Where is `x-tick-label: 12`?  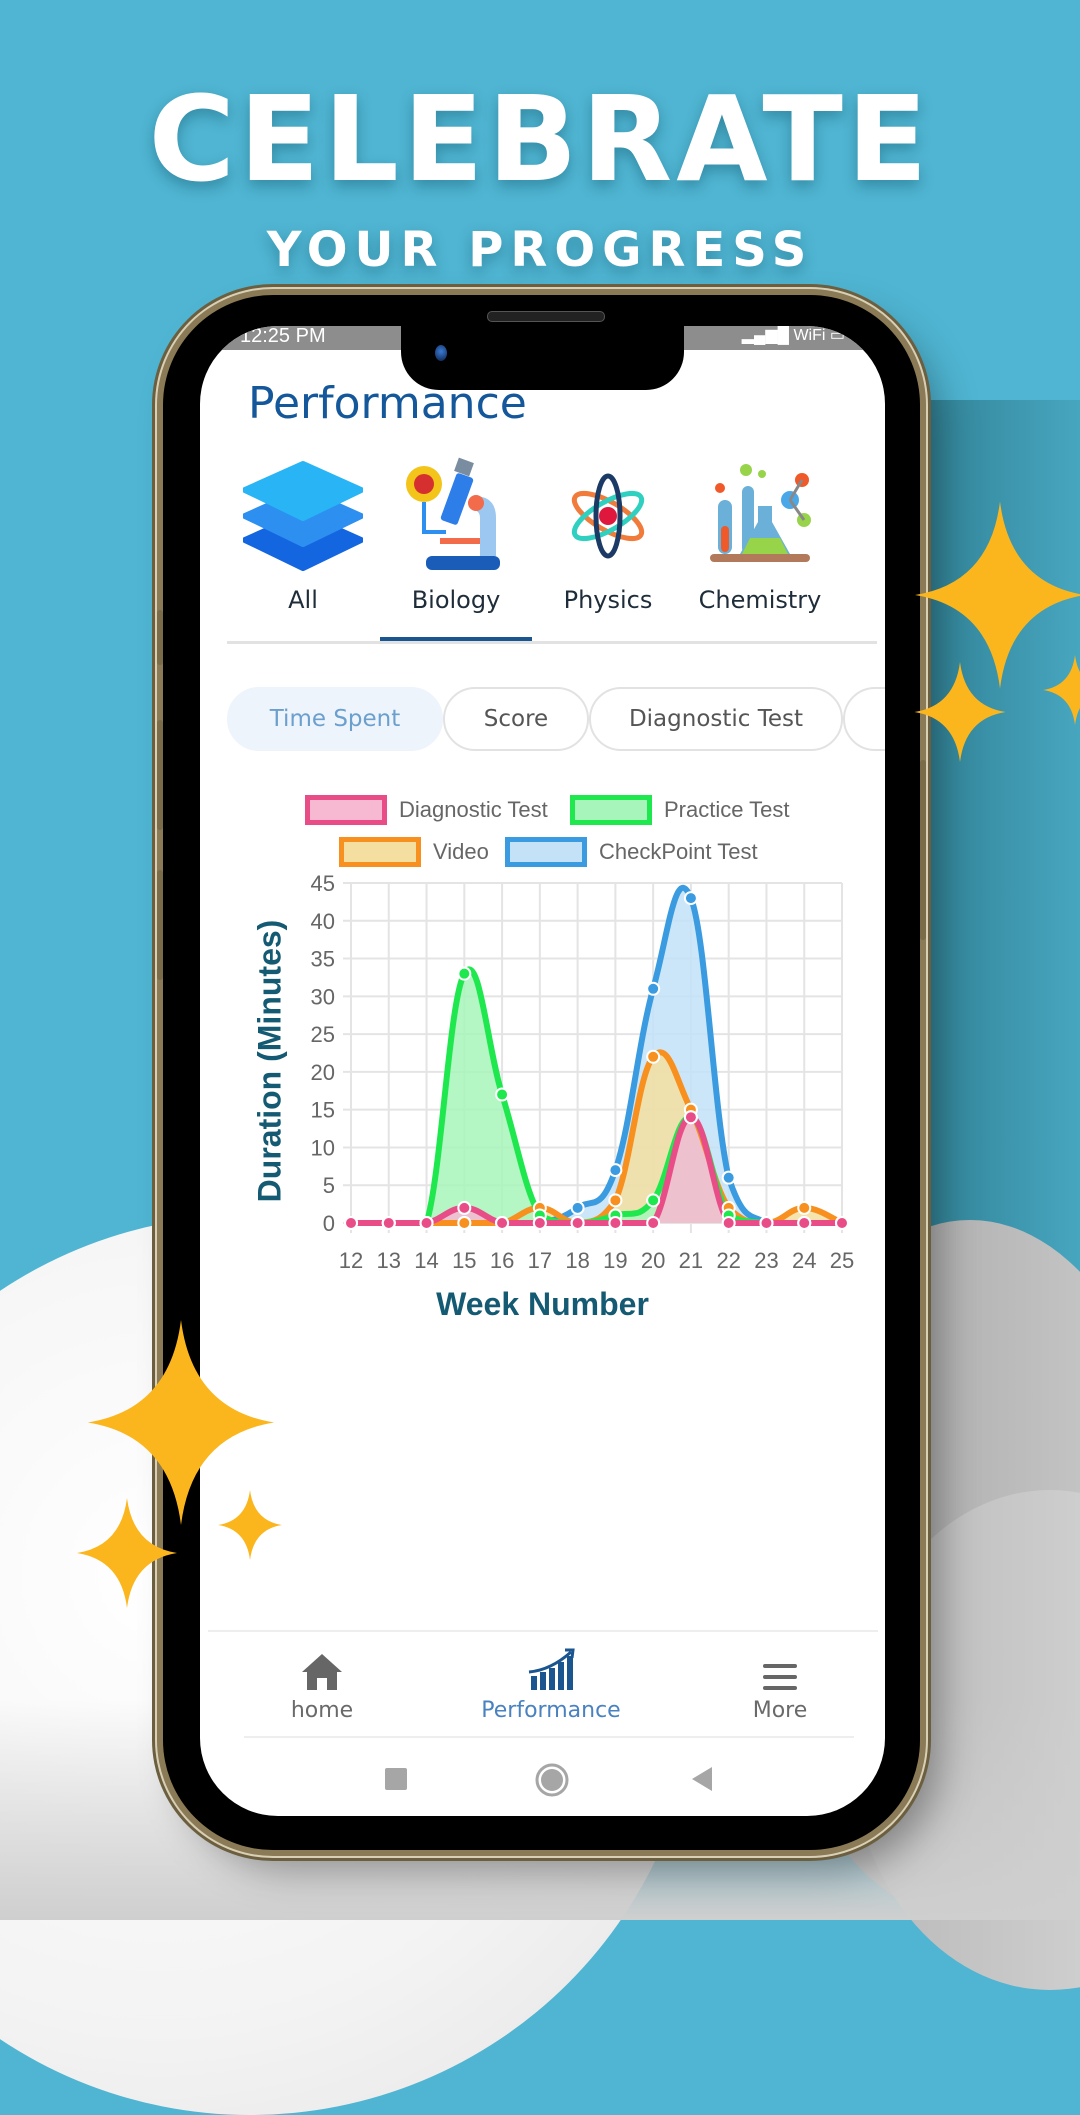 x-tick-label: 12 is located at coordinates (351, 1260).